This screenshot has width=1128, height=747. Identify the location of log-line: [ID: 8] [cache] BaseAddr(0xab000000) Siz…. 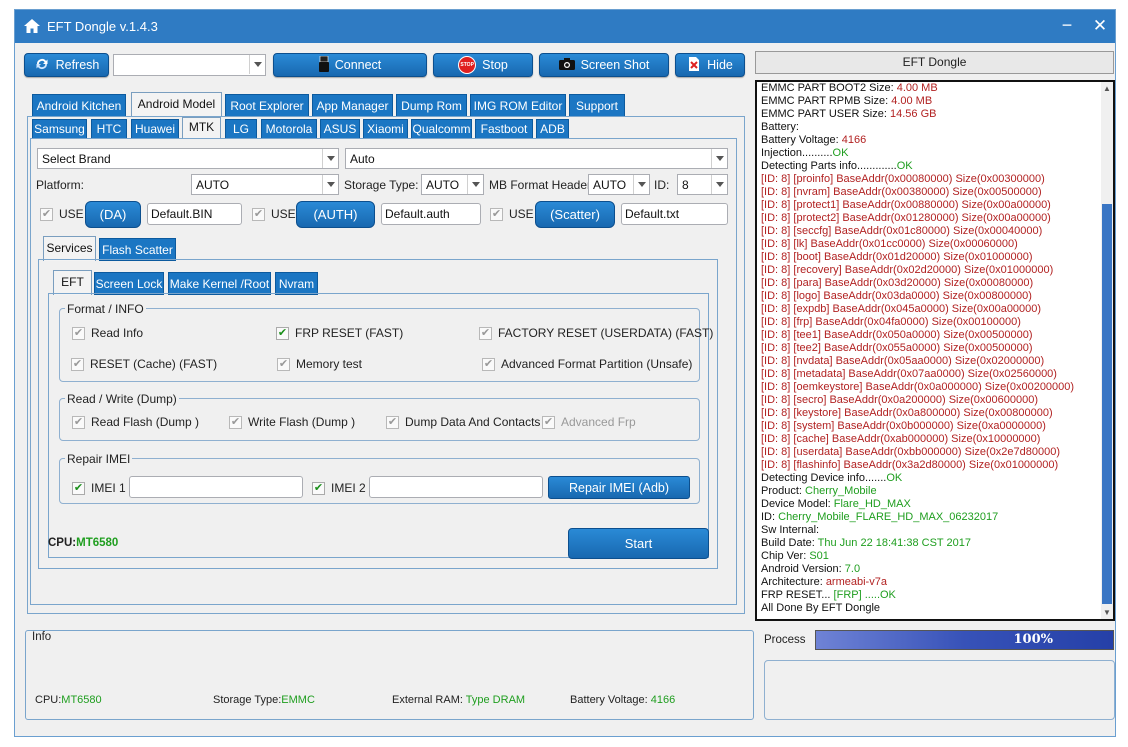
(935, 439).